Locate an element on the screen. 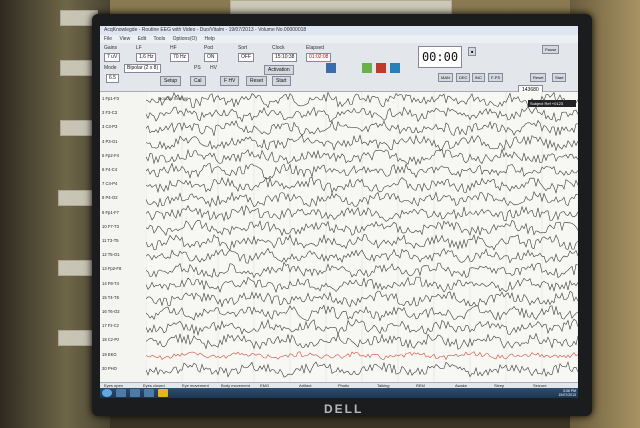 This screenshot has height=428, width=640. start-right-button: Start is located at coordinates (559, 77).